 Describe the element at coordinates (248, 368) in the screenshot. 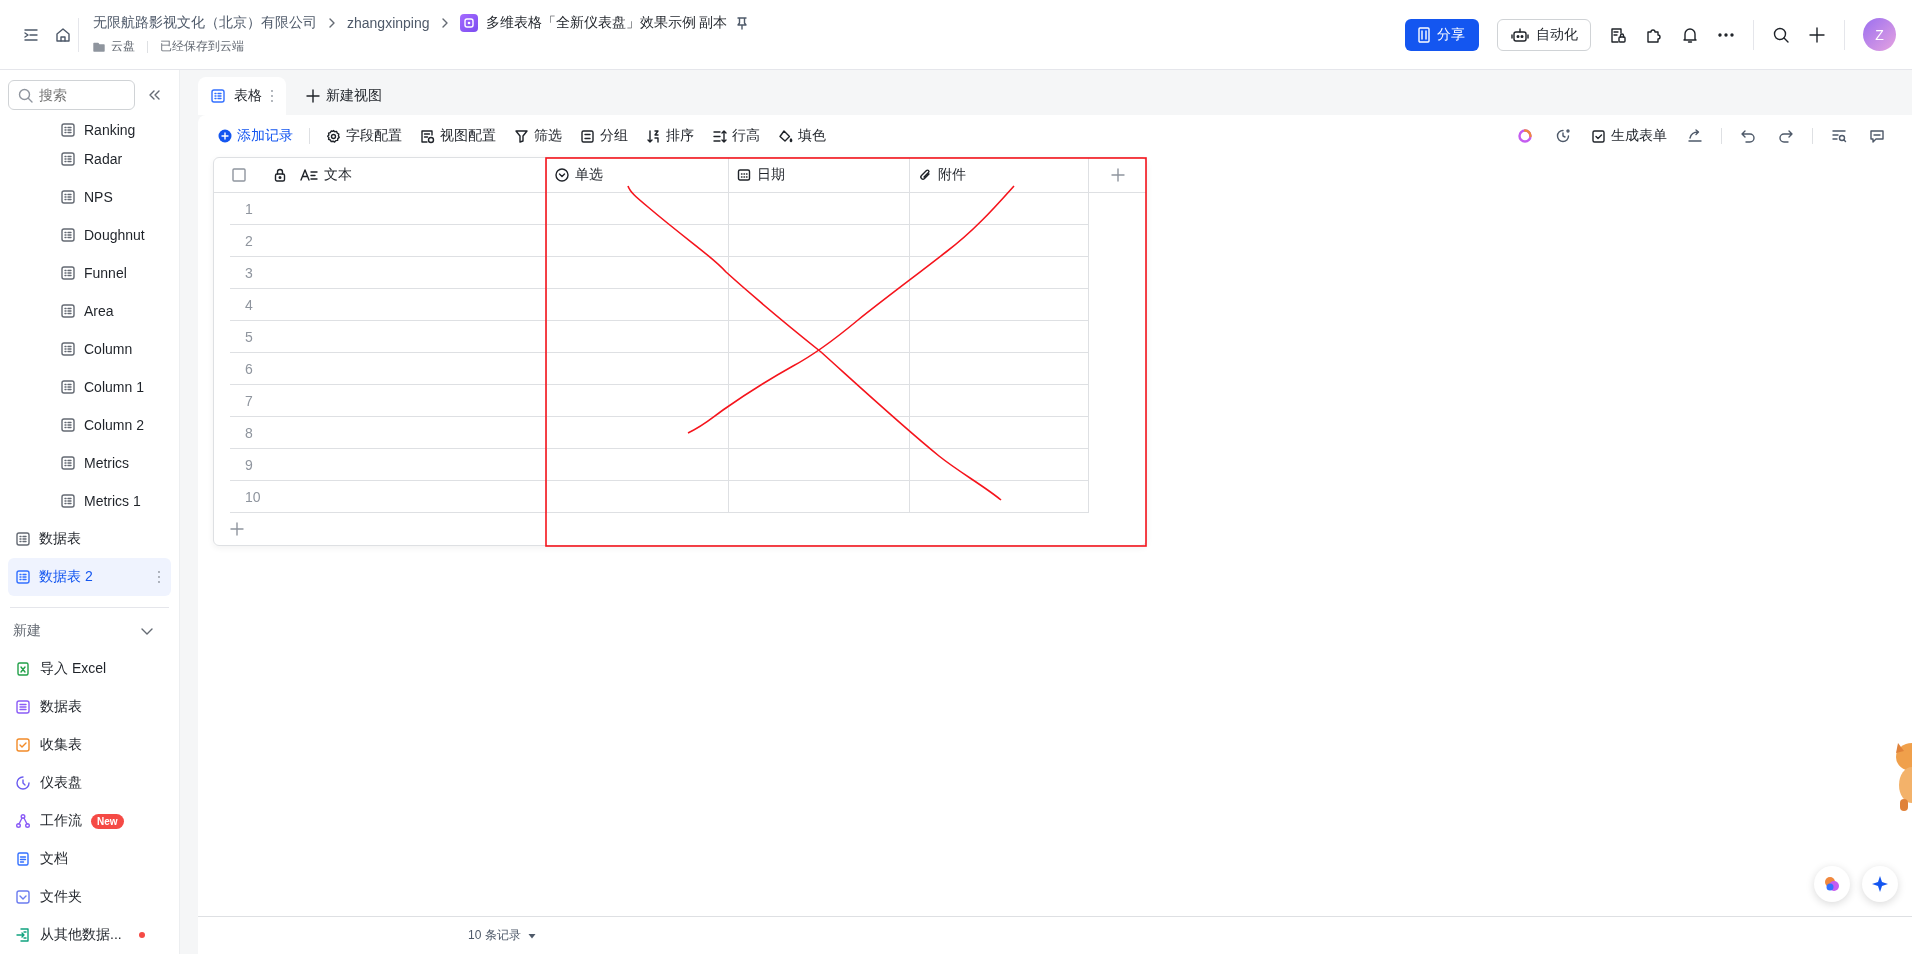

I see `row-number: 6` at that location.